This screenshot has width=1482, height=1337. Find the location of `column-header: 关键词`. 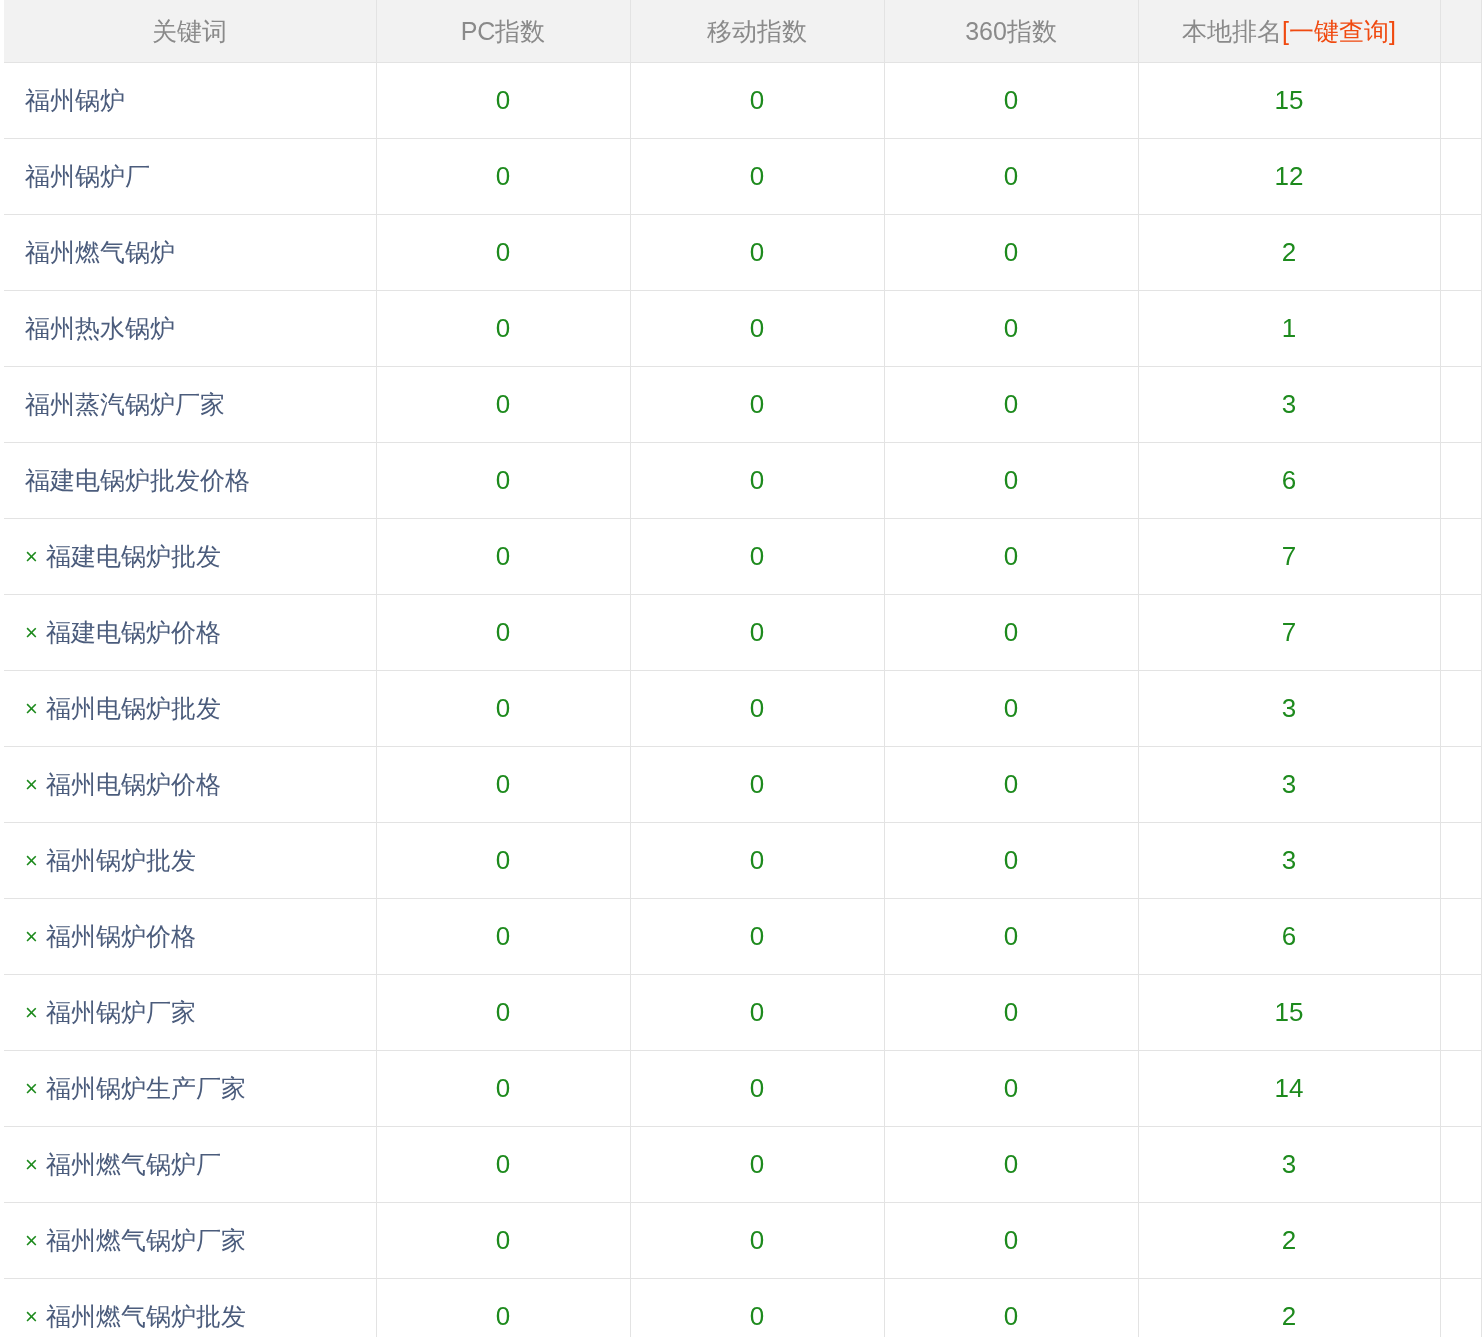

column-header: 关键词 is located at coordinates (190, 31).